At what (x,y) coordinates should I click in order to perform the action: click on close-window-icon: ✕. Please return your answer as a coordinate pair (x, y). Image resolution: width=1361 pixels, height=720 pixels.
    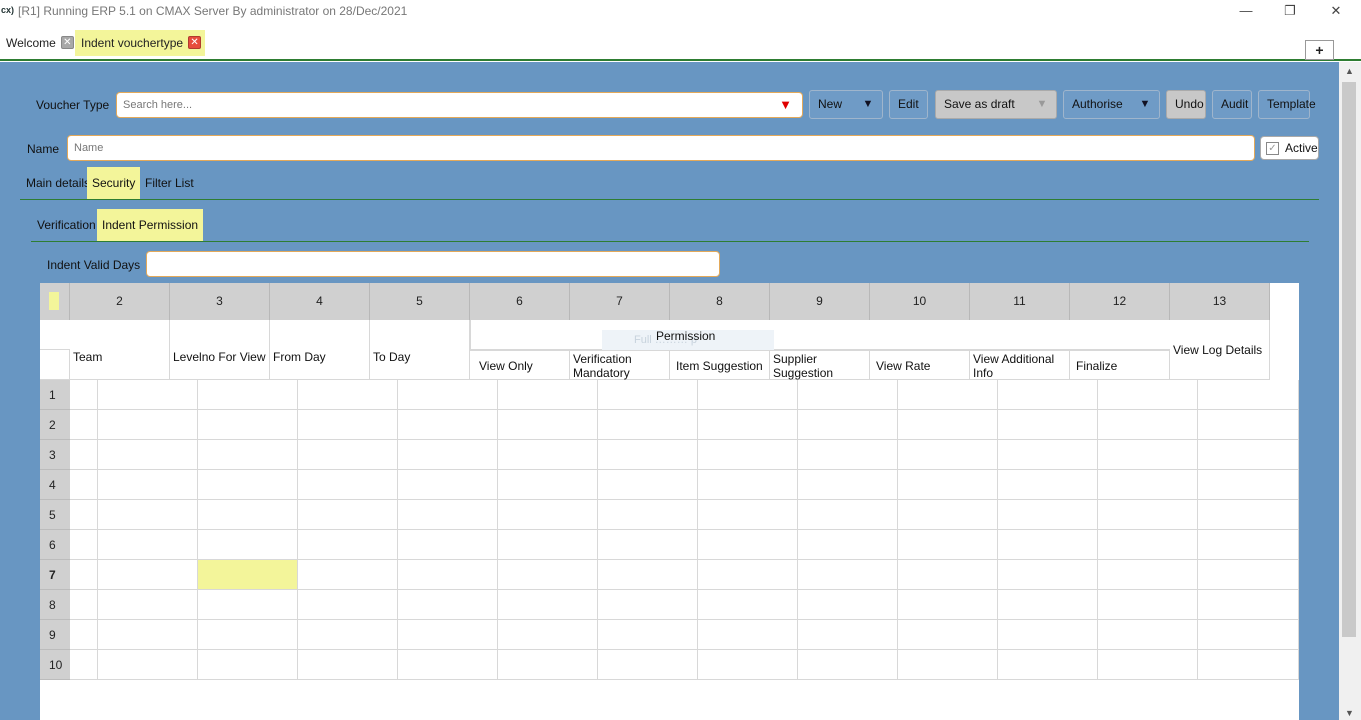
    Looking at the image, I should click on (1336, 11).